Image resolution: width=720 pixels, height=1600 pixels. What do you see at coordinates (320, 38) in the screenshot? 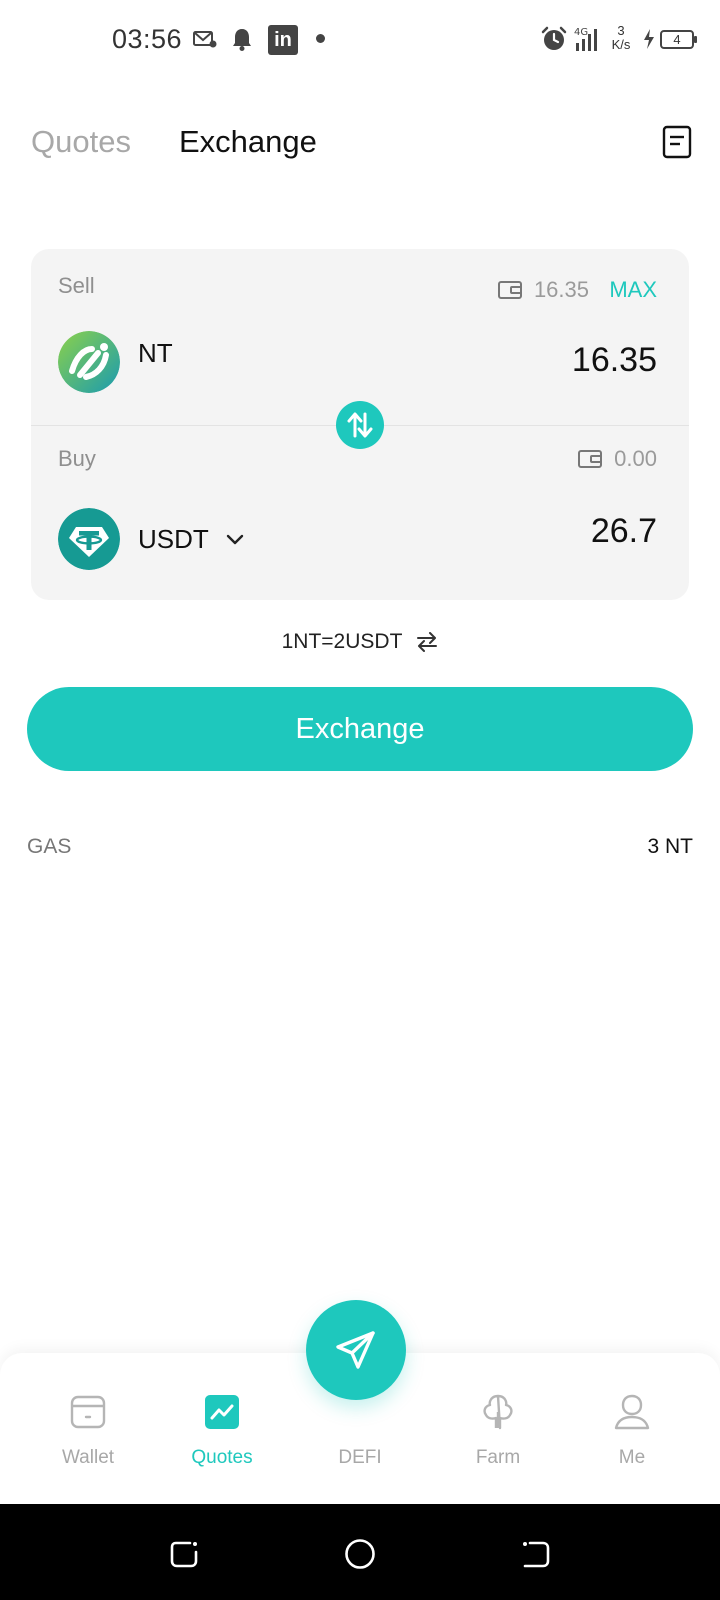
I see `notification-dot-icon` at bounding box center [320, 38].